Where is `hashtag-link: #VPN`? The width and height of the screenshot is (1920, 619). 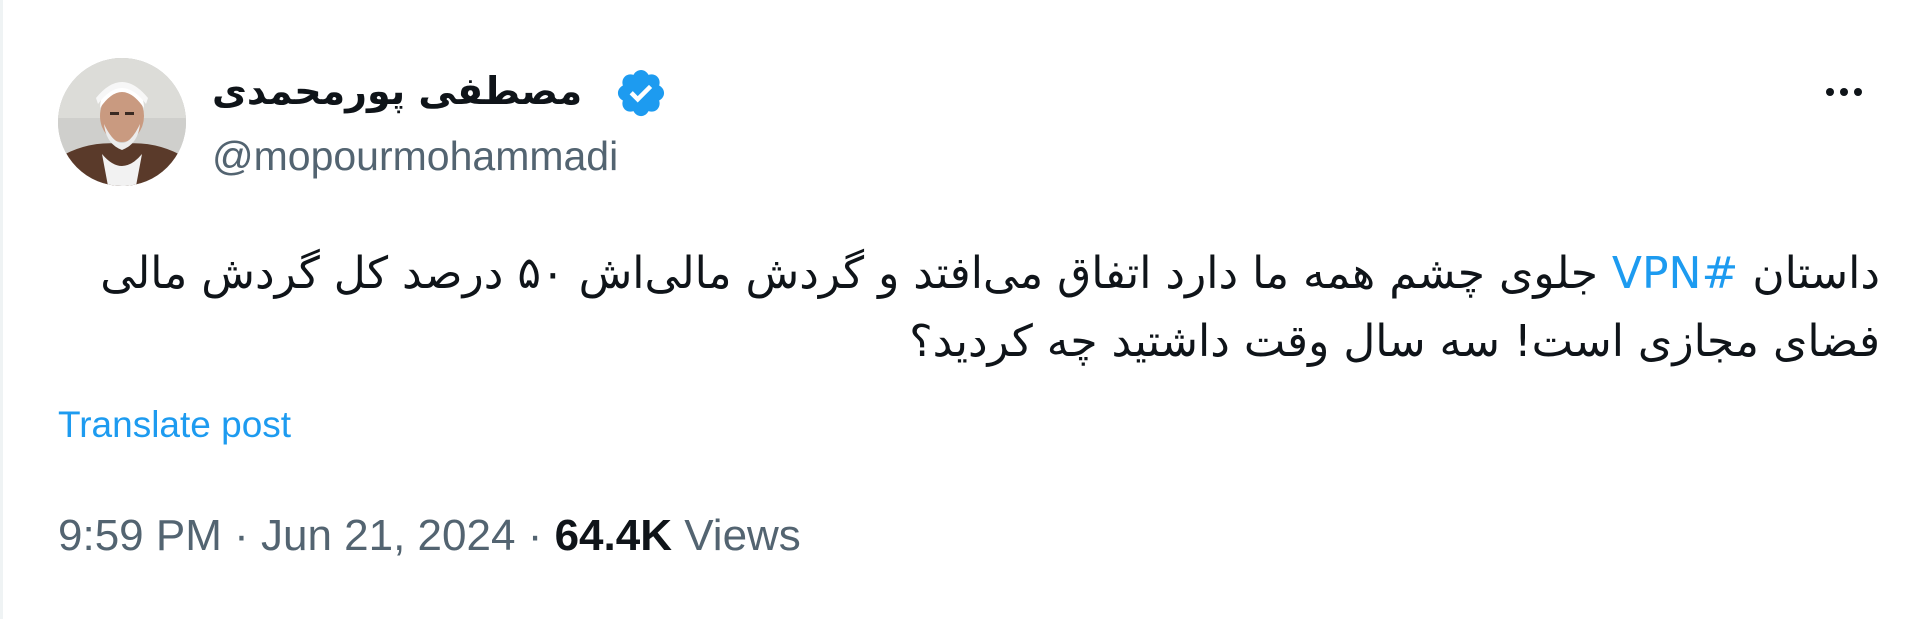
hashtag-link: #VPN is located at coordinates (1675, 273).